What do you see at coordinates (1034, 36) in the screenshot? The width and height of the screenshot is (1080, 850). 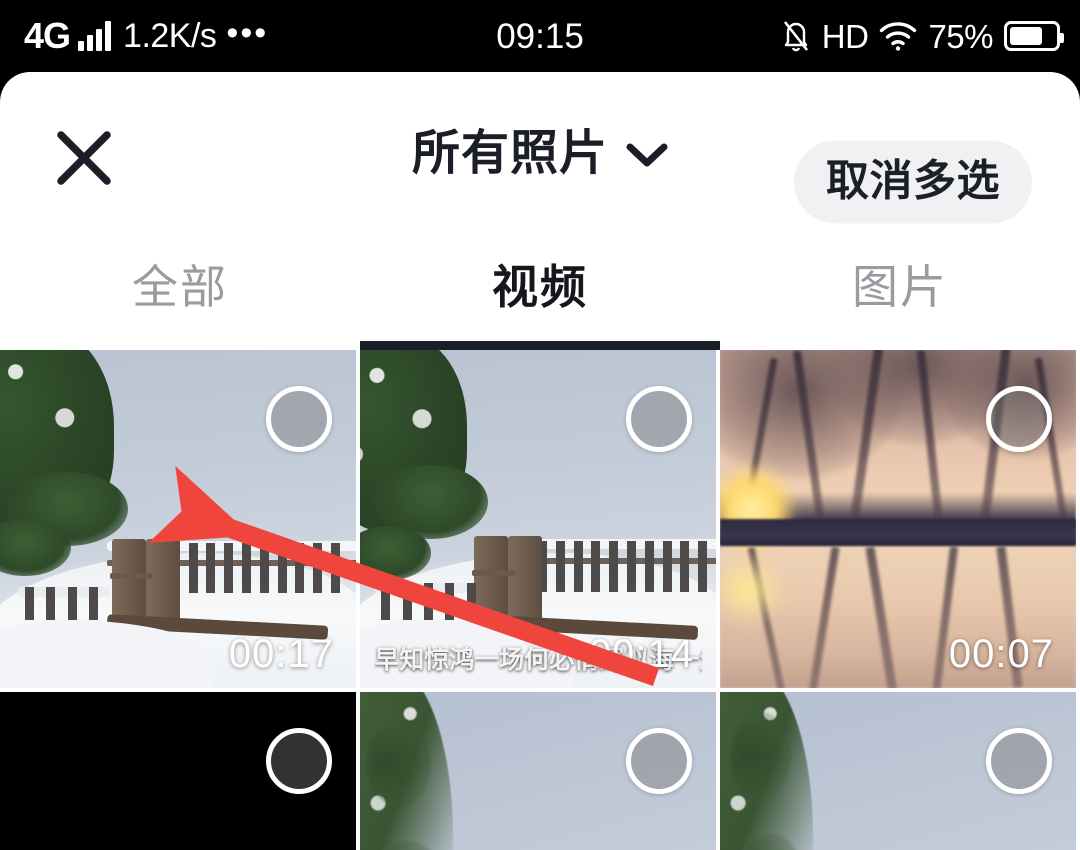 I see `battery-icon` at bounding box center [1034, 36].